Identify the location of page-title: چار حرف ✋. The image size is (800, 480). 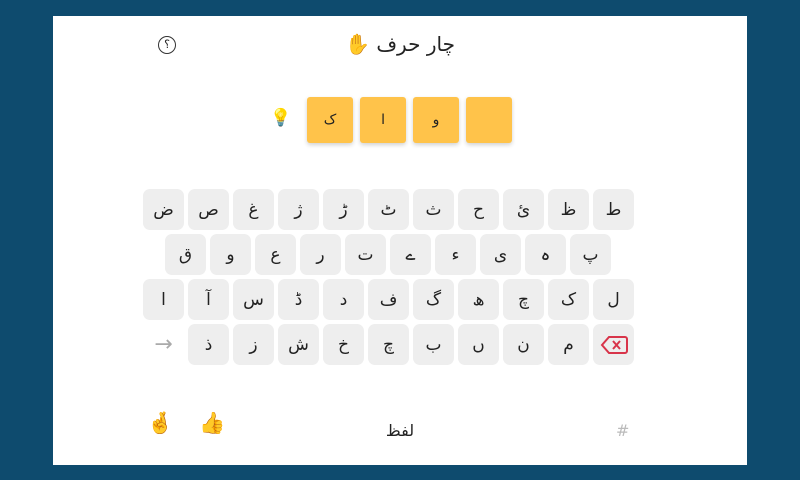
(400, 44).